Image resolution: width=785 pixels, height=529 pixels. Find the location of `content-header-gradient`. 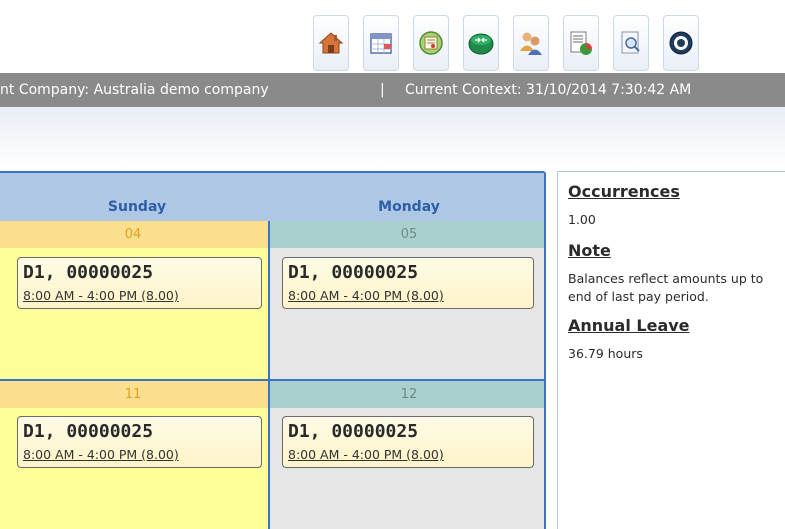

content-header-gradient is located at coordinates (392, 138).